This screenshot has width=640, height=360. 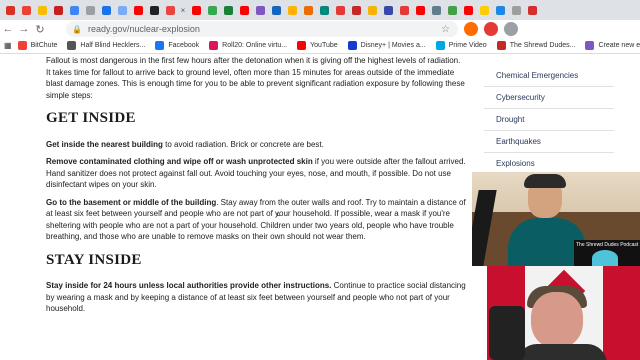 I want to click on podcast-logo-text: The Shrewd Dudes Podcast, so click(x=607, y=245).